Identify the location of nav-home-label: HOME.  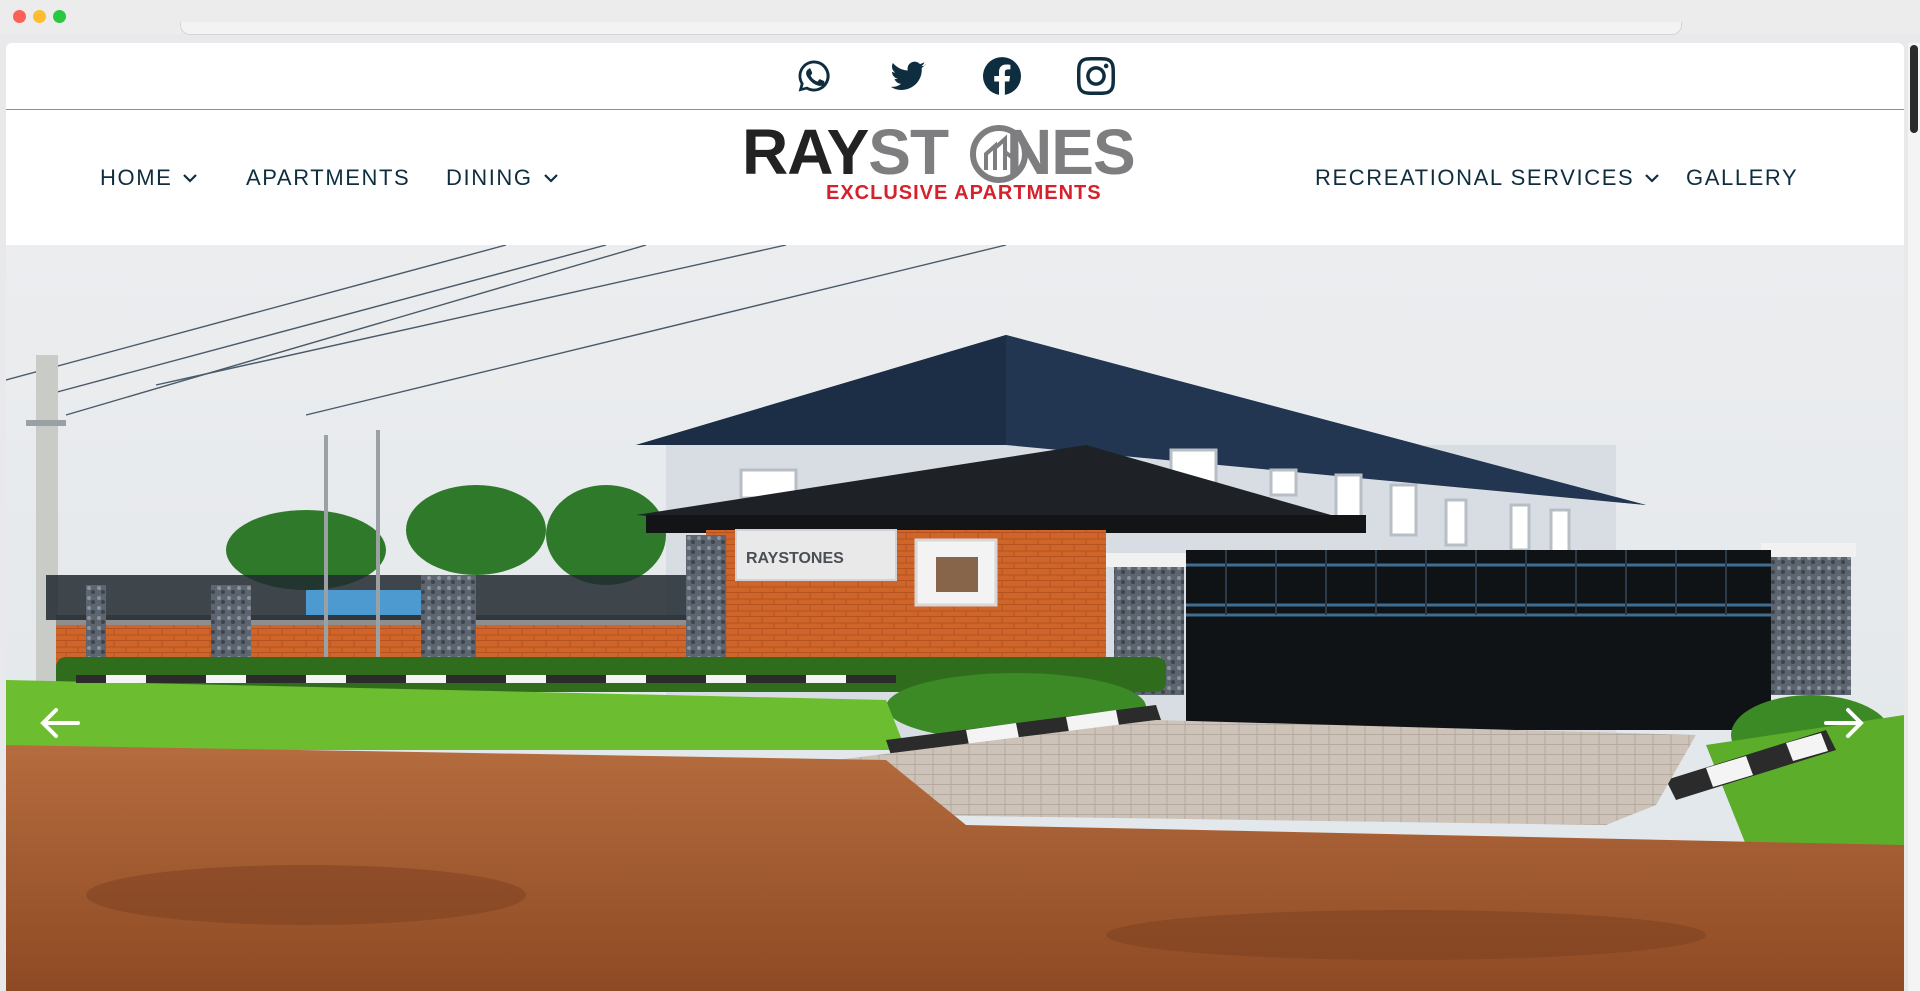
(136, 177).